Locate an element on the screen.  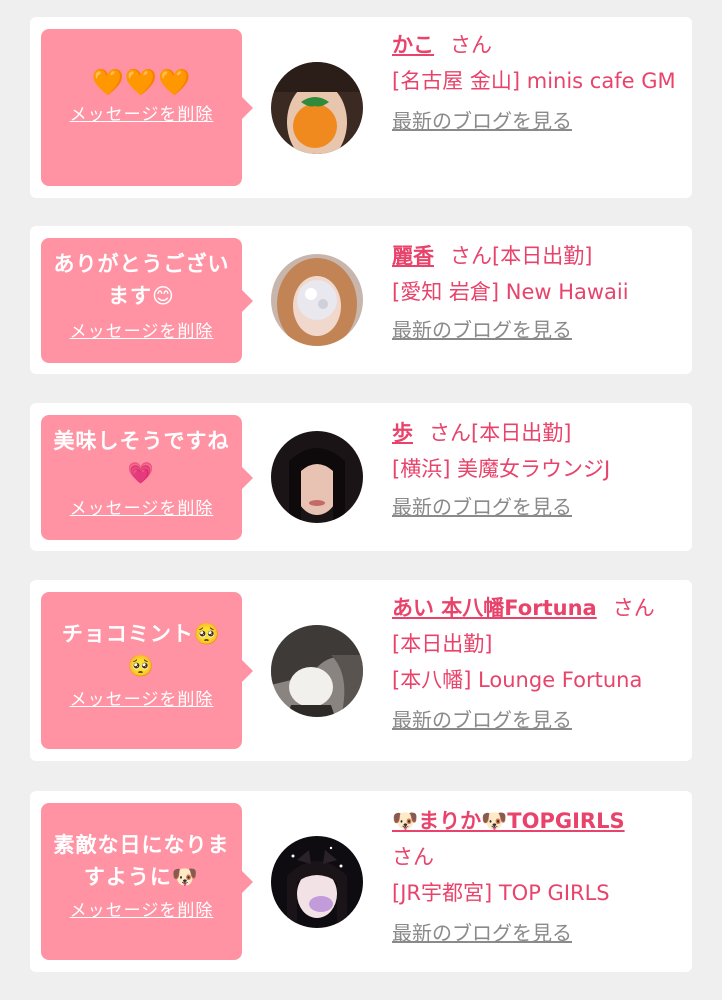
message-bubble: チョコミント🥺🥺 メッセージを削除 is located at coordinates (147, 670).